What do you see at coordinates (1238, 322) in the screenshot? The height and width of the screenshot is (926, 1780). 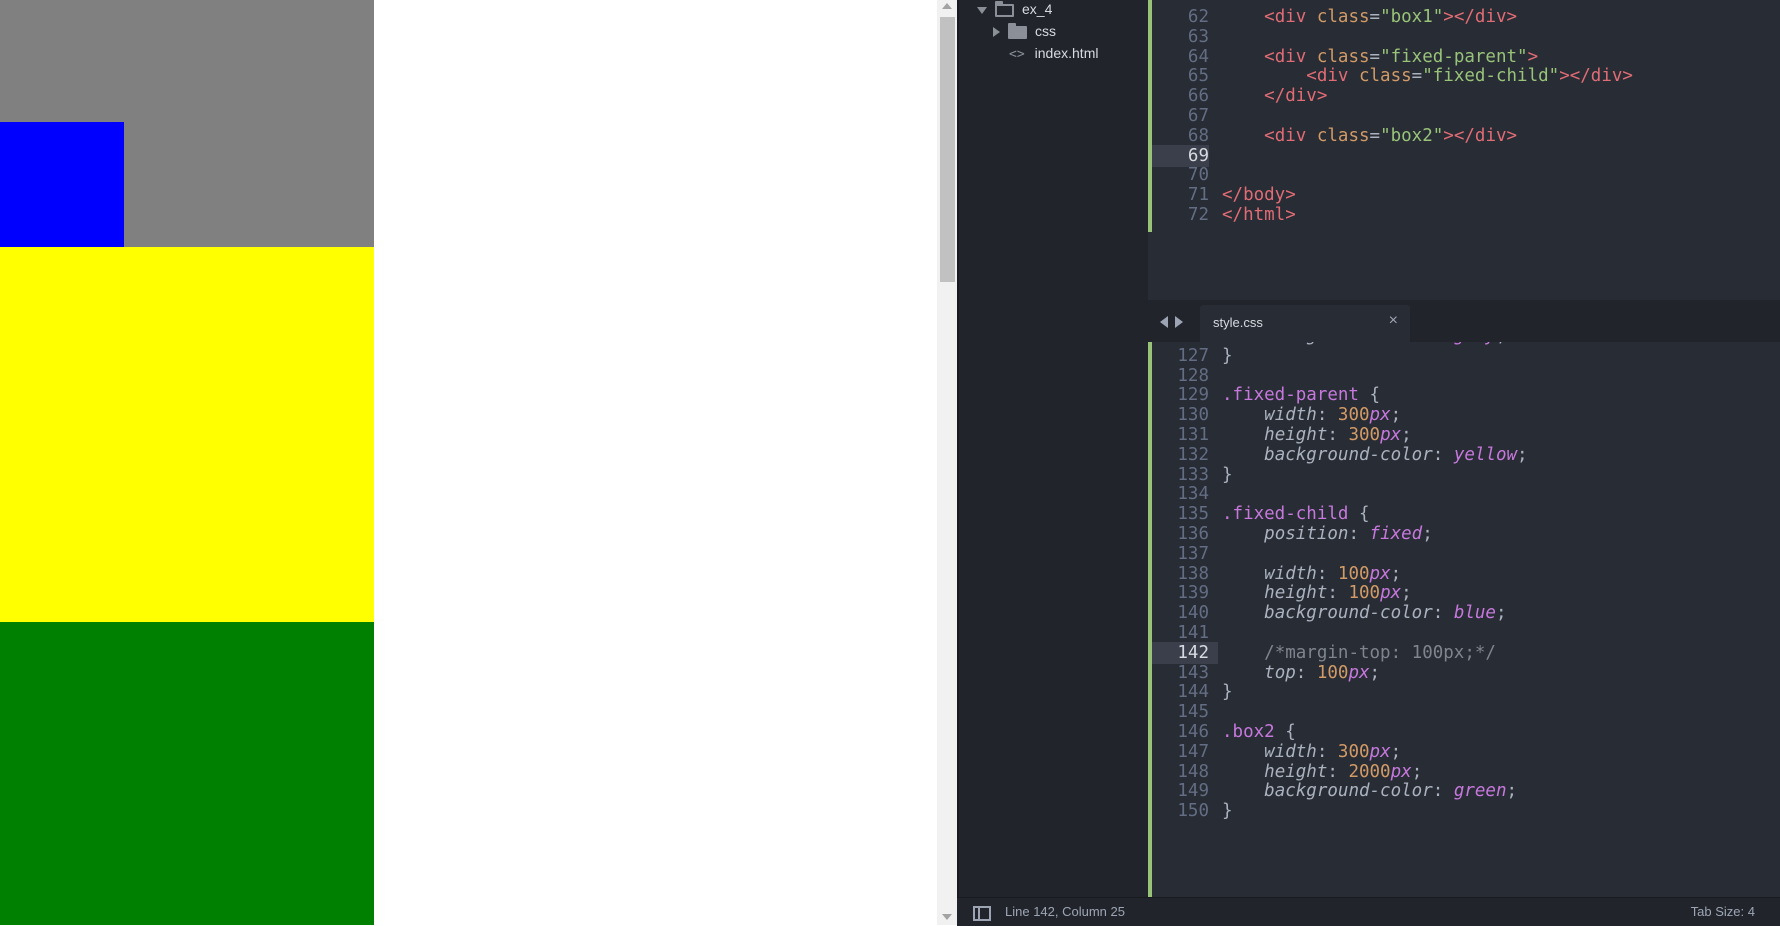 I see `tab-label: style.css` at bounding box center [1238, 322].